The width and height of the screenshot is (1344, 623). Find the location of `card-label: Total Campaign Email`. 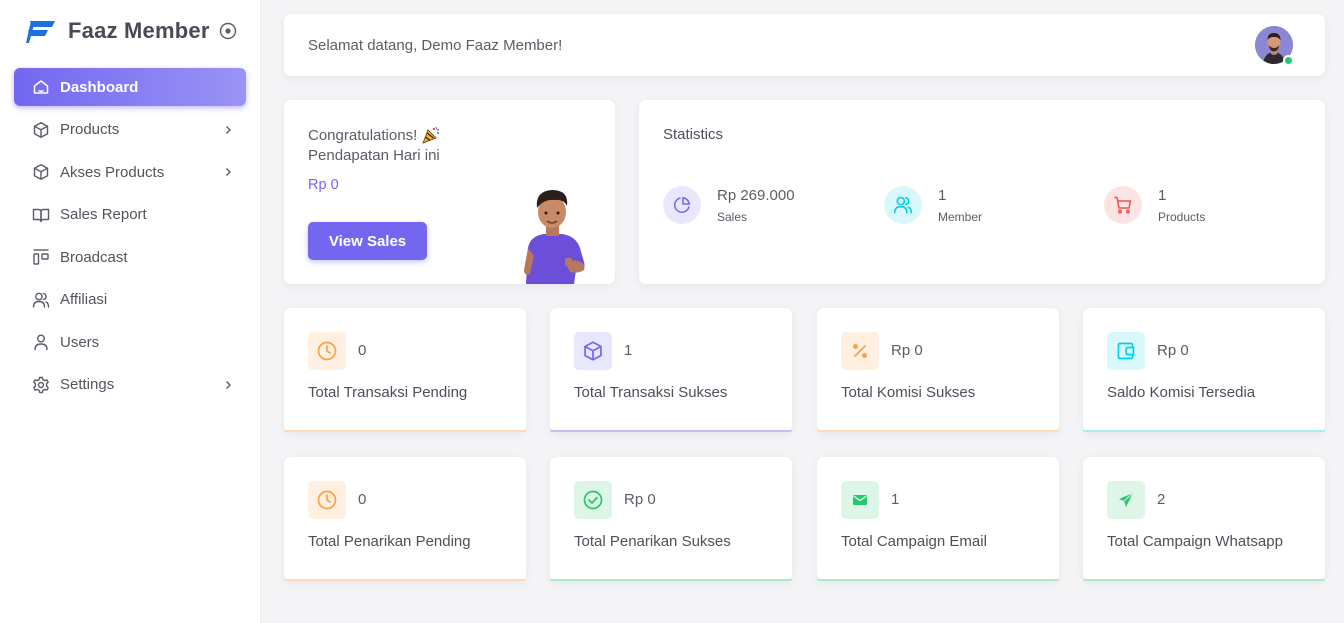

card-label: Total Campaign Email is located at coordinates (914, 541).